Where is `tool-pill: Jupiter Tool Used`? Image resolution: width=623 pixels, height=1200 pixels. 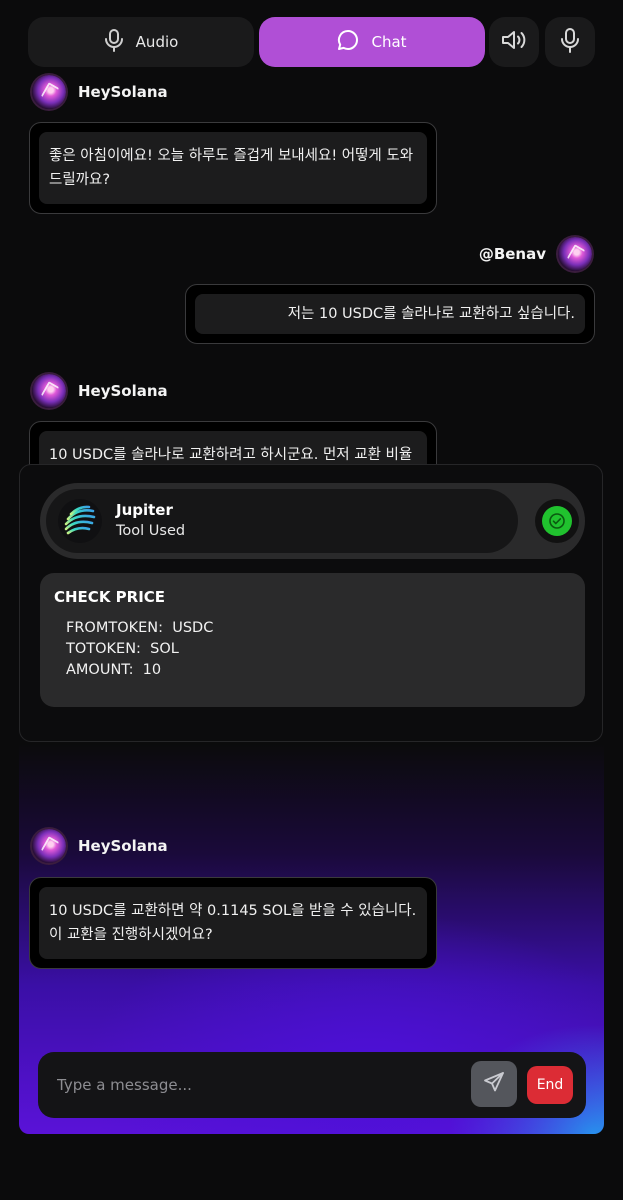 tool-pill: Jupiter Tool Used is located at coordinates (312, 521).